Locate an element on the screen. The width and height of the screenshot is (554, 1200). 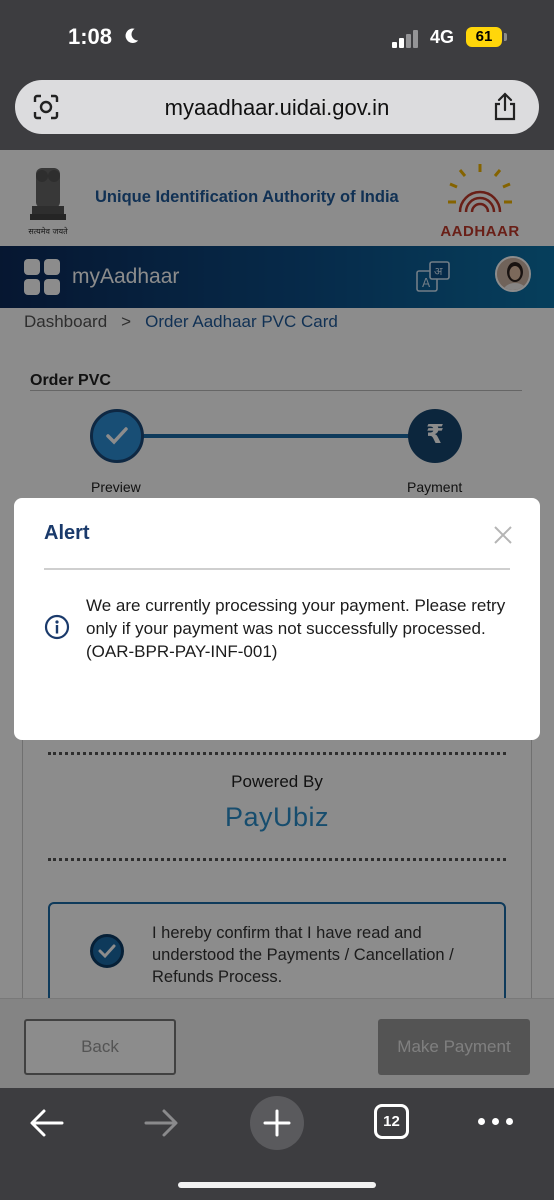
signal-icon is located at coordinates (406, 39).